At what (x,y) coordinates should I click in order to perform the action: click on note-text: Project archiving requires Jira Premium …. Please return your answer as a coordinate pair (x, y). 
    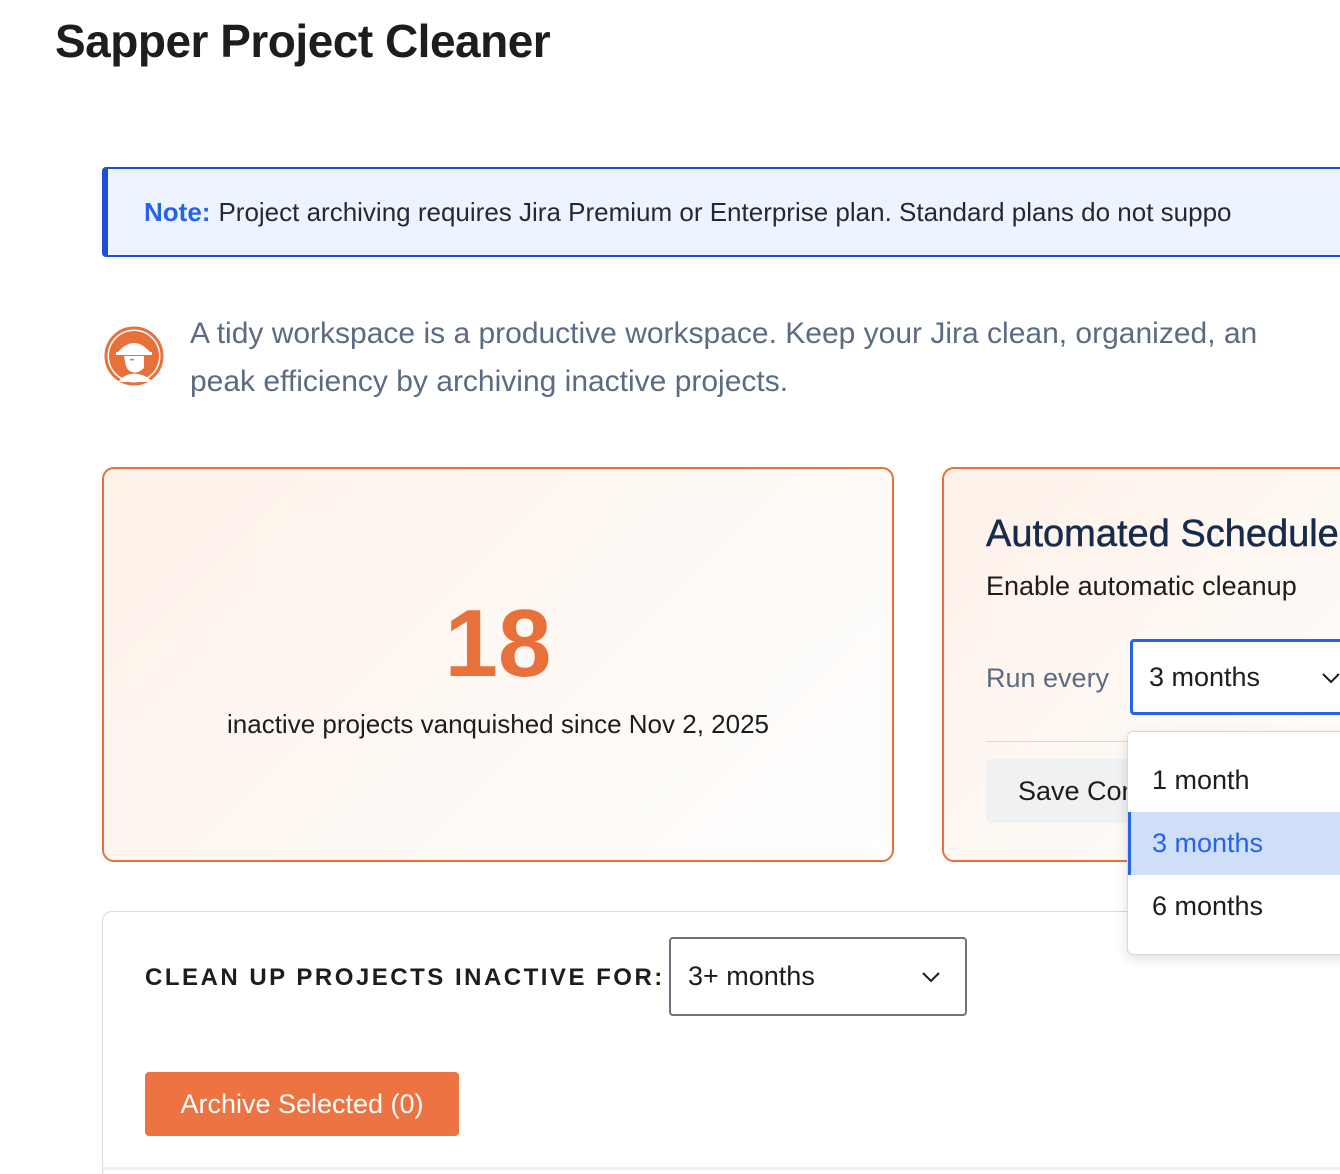
    Looking at the image, I should click on (725, 211).